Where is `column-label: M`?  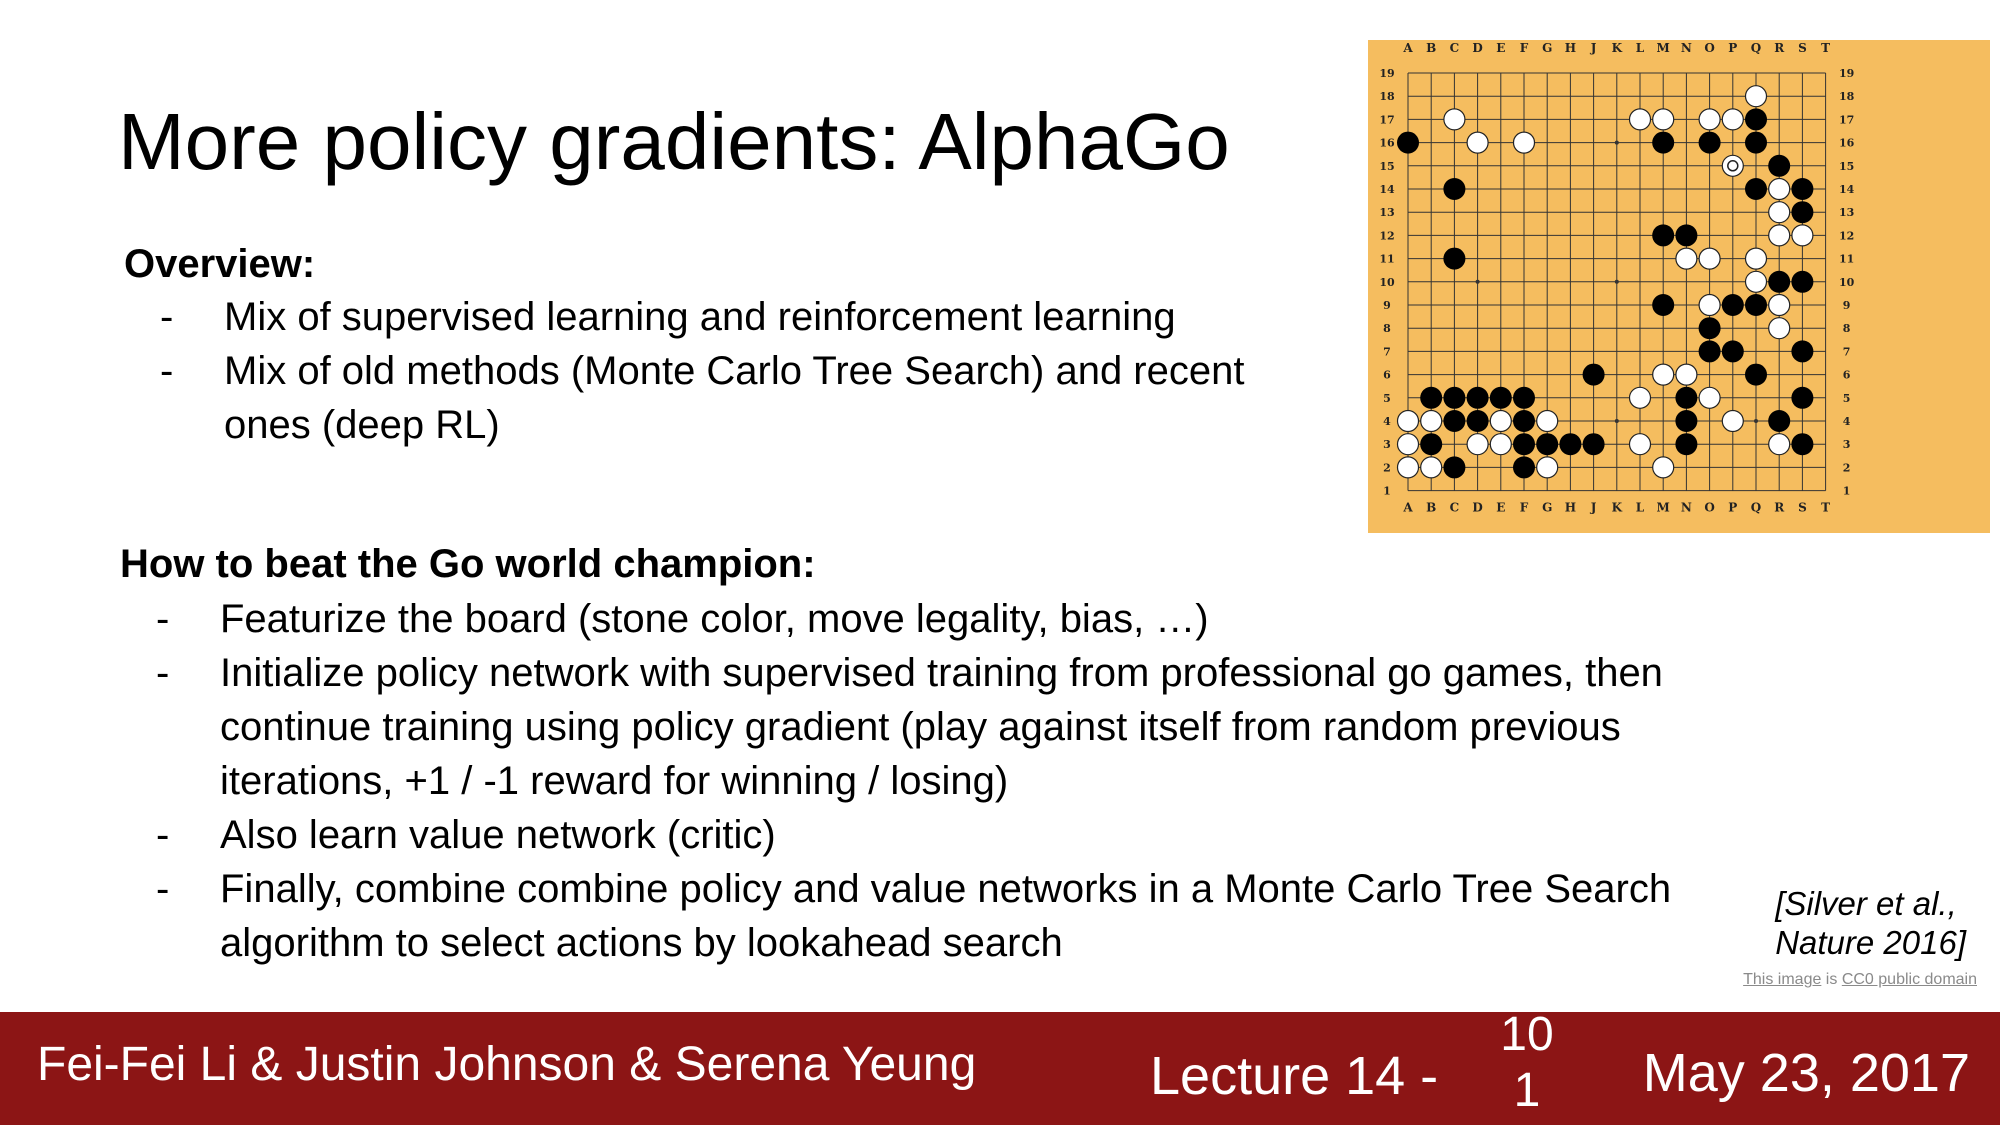
column-label: M is located at coordinates (1663, 508).